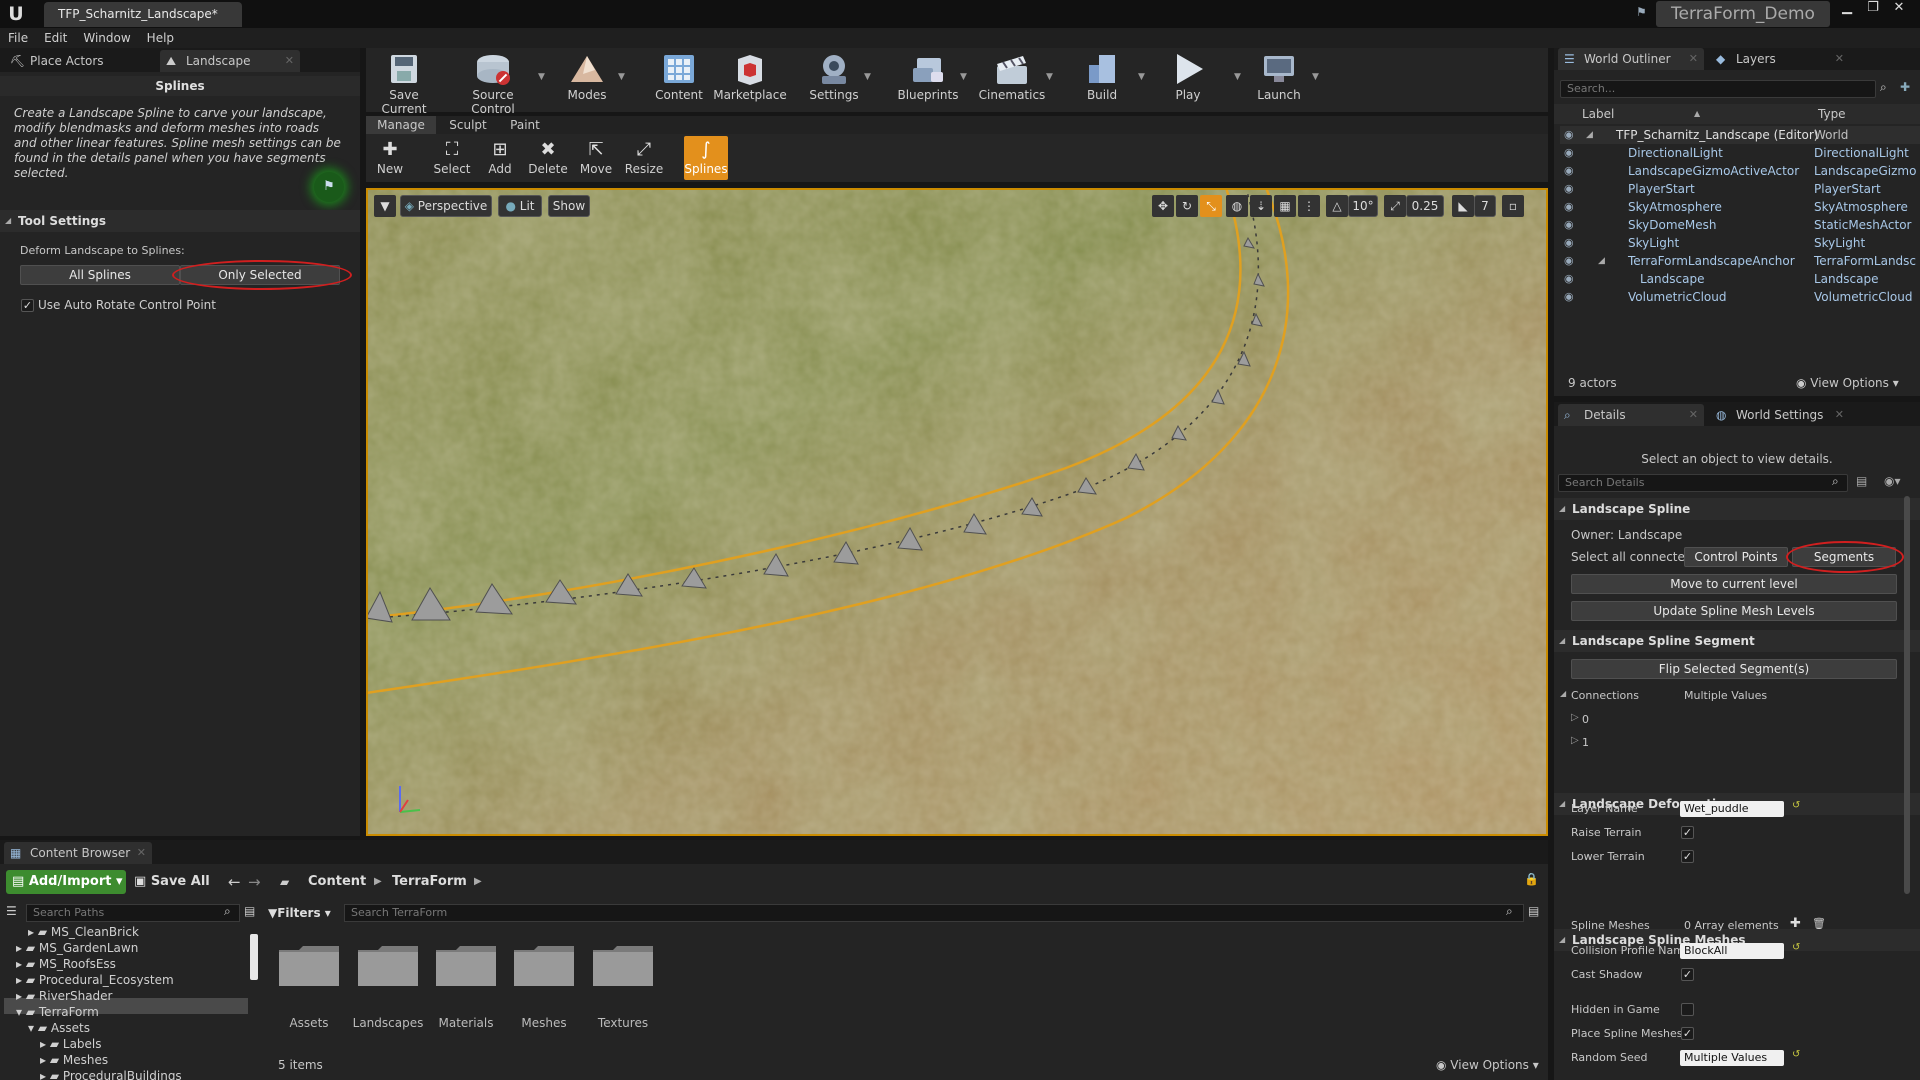  What do you see at coordinates (468, 125) in the screenshot?
I see `tab-sculpt: Sculpt` at bounding box center [468, 125].